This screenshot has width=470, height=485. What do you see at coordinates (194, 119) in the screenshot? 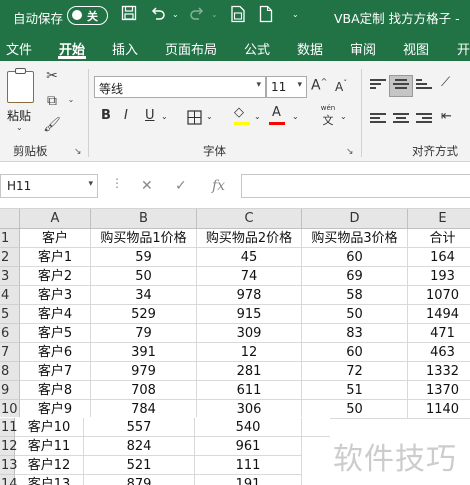
I see `borders-icon` at bounding box center [194, 119].